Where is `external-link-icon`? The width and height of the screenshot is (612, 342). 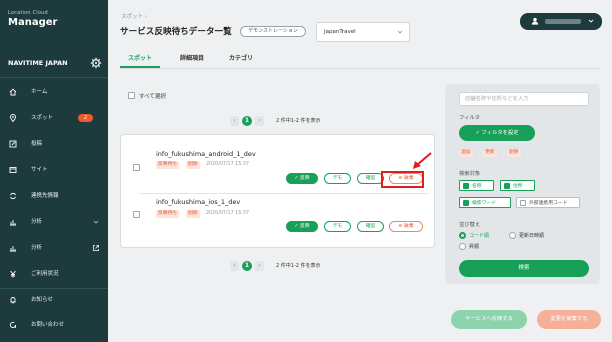
external-link-icon is located at coordinates (96, 248).